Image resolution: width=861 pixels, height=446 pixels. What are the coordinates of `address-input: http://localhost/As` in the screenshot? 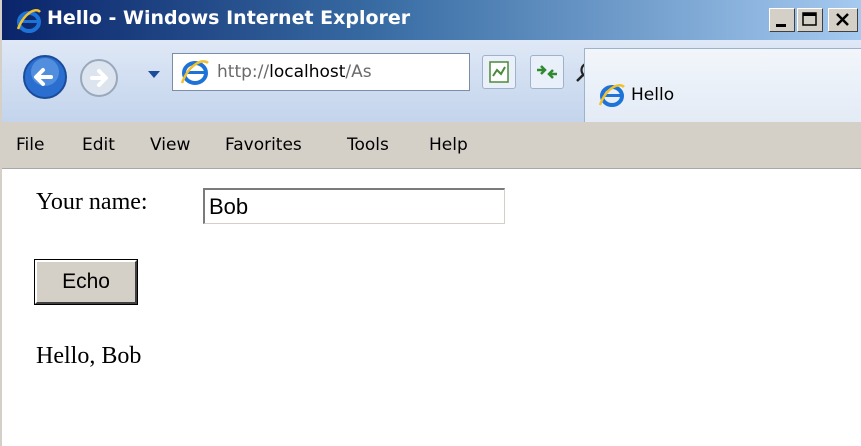 It's located at (402, 72).